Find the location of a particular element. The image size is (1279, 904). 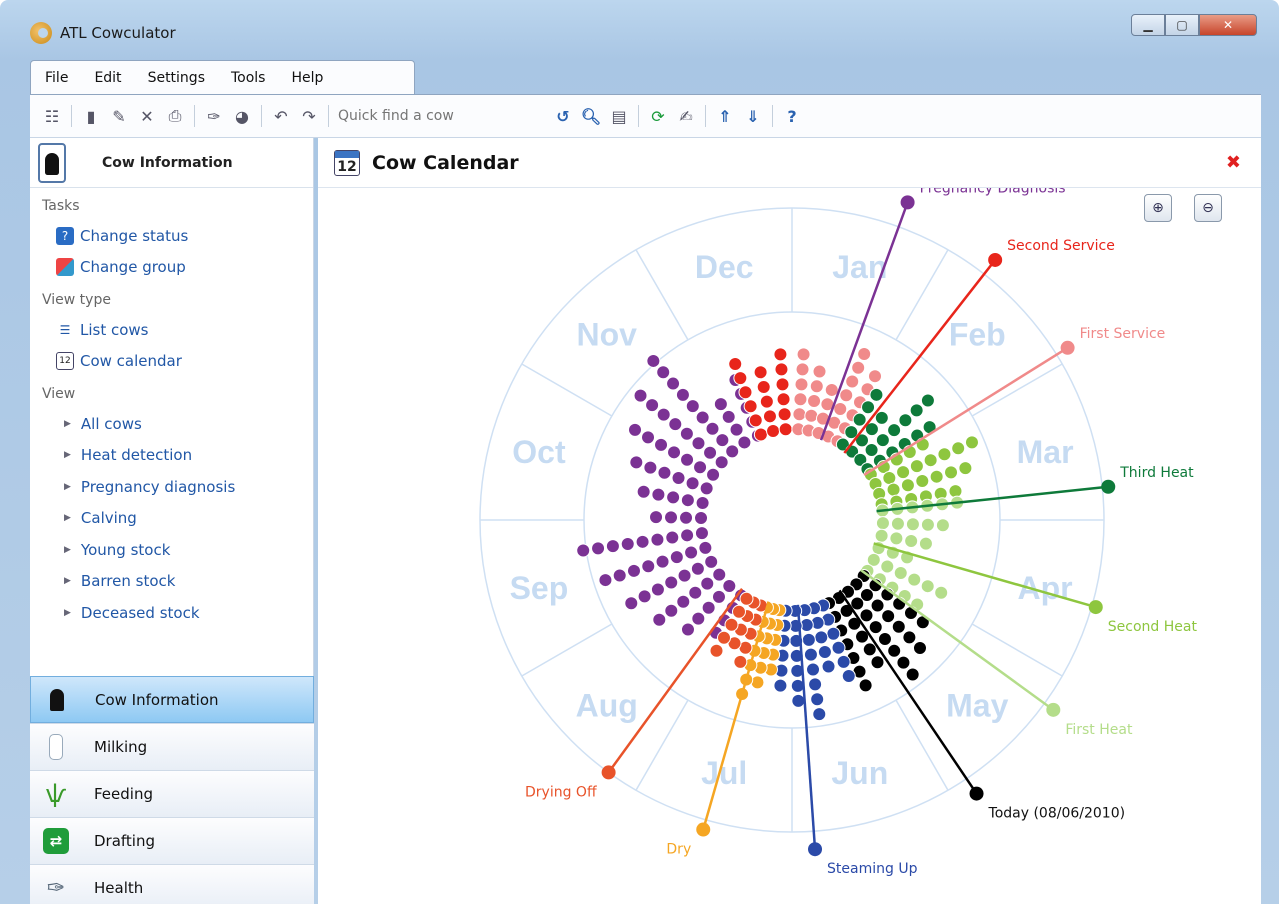

cow-calendar-link: 12 Cow calendar is located at coordinates (171, 360).